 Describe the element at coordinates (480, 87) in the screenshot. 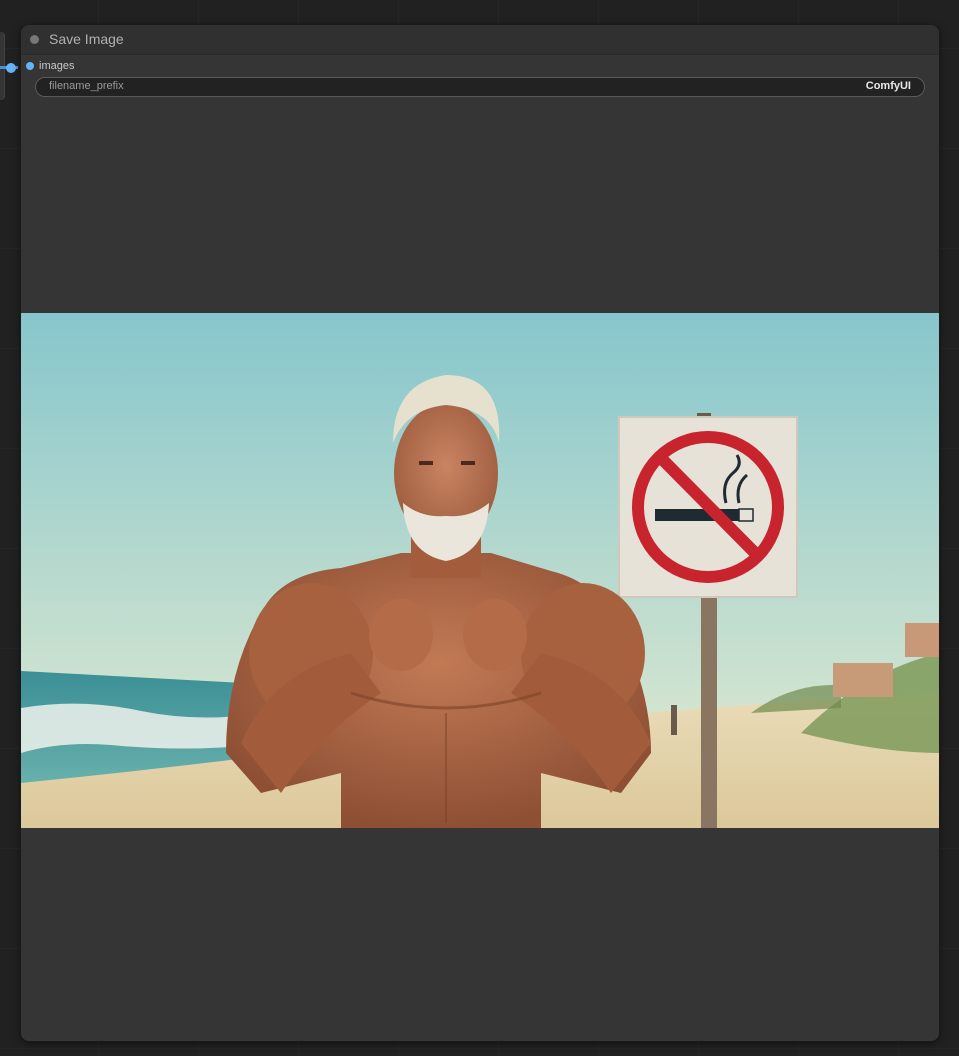

I see `filename-prefix-widget: filename_prefix ComfyUI` at that location.